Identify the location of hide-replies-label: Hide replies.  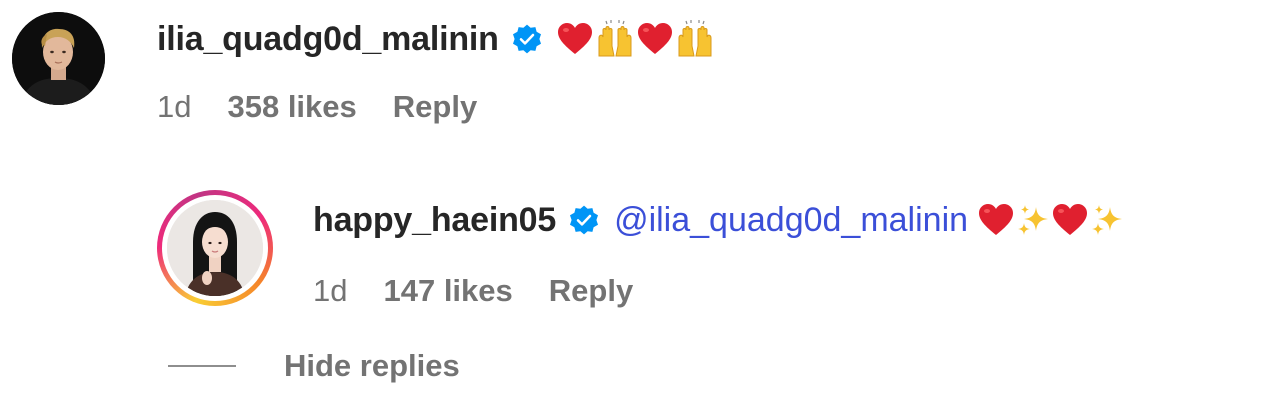
(372, 365).